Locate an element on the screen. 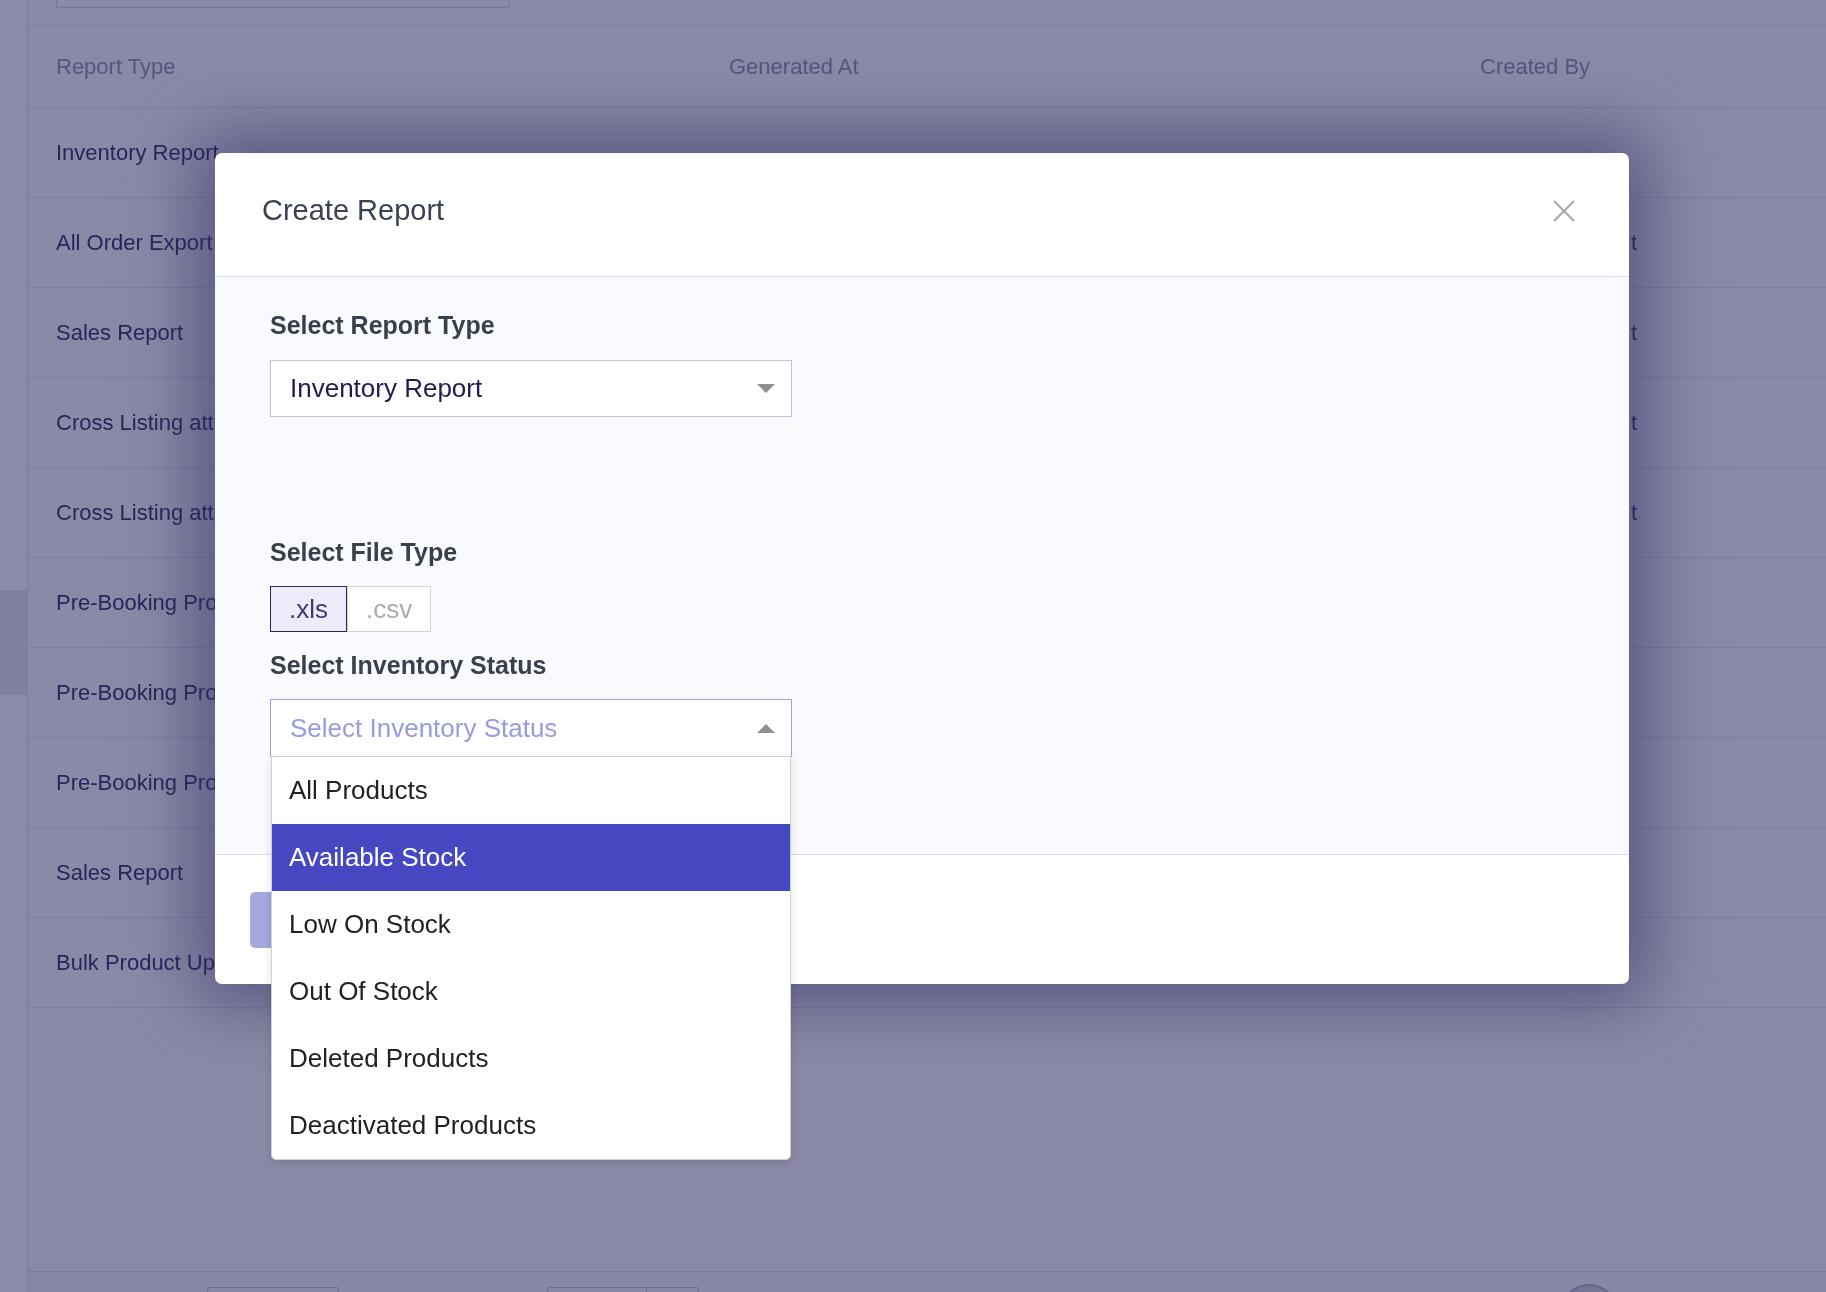 Image resolution: width=1826 pixels, height=1292 pixels. dialog-title: Create Report is located at coordinates (353, 210).